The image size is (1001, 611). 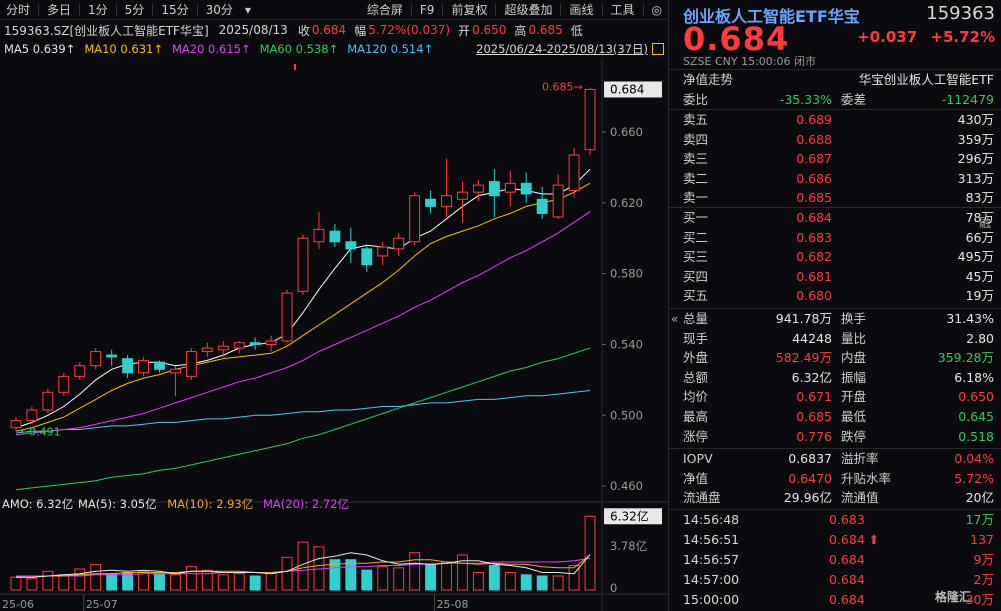 What do you see at coordinates (711, 599) in the screenshot?
I see `tick-time: 15:00:00` at bounding box center [711, 599].